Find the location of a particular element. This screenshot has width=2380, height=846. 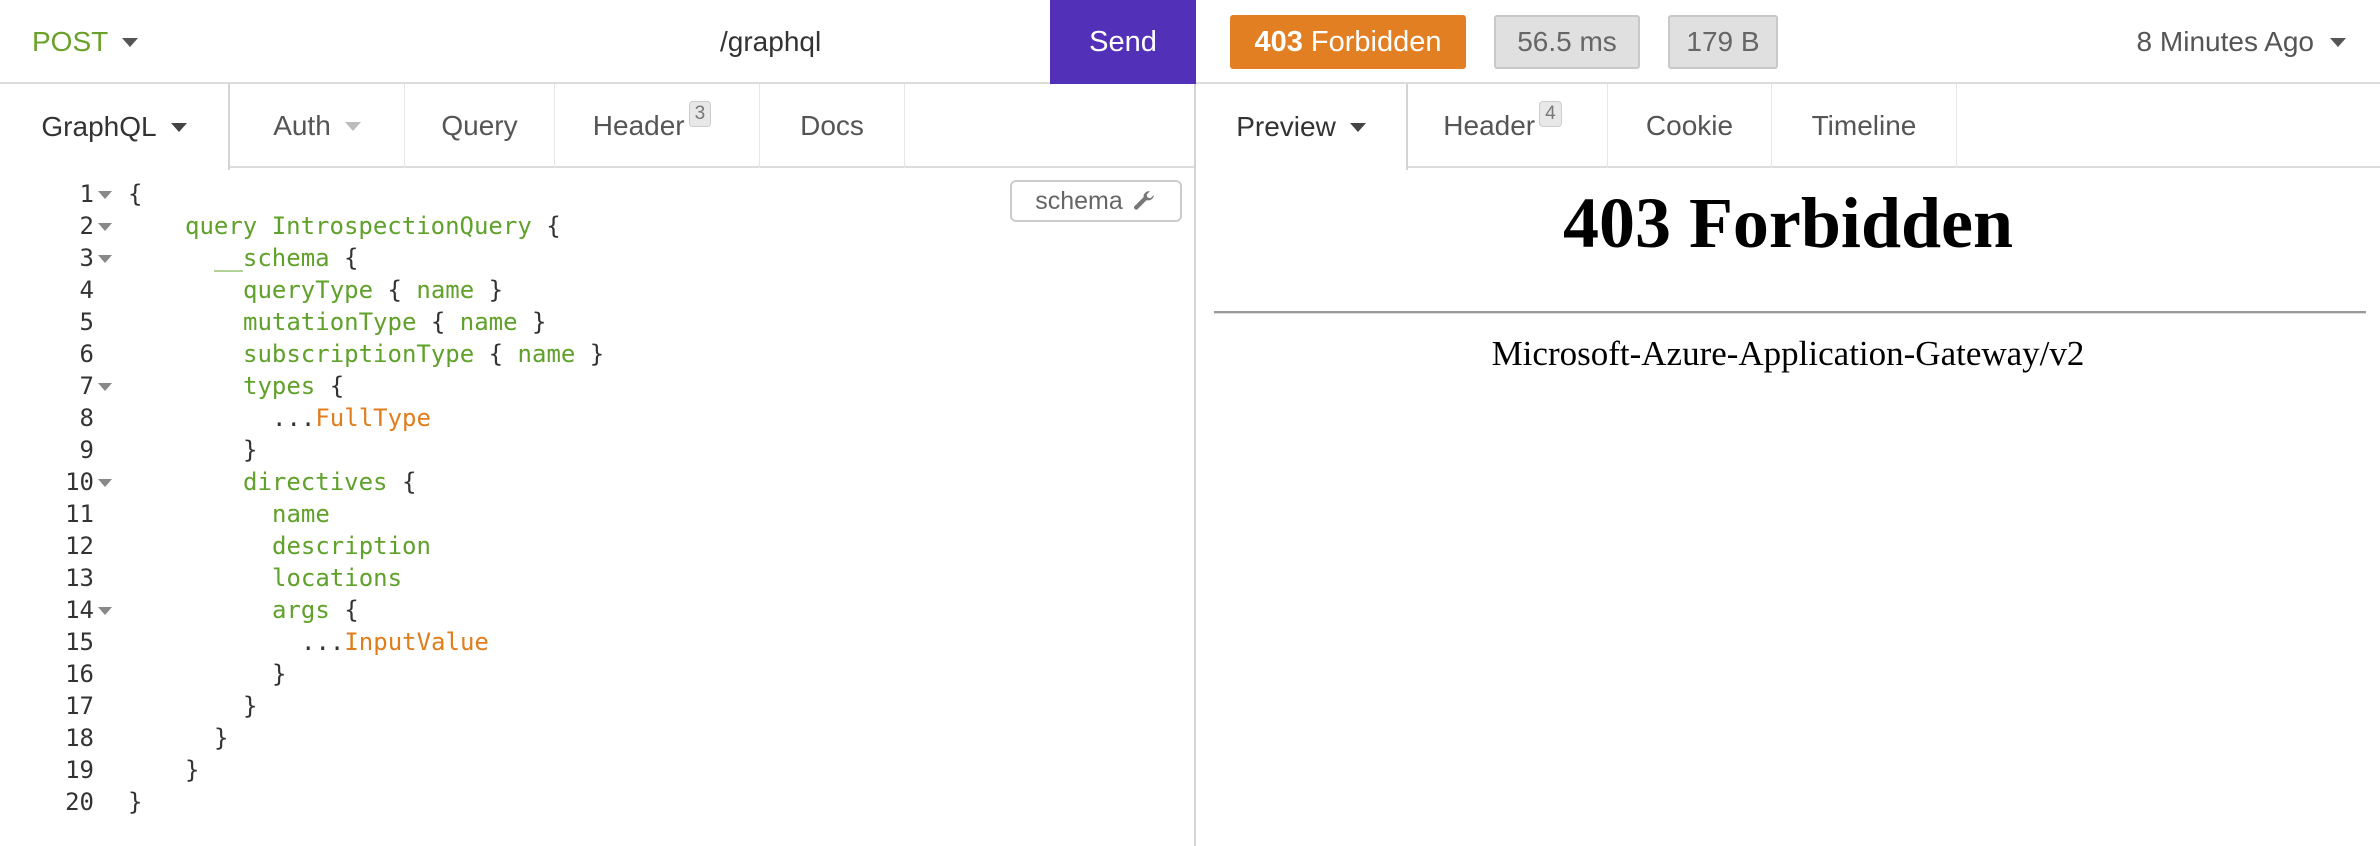

line-number-row: 11 is located at coordinates (64, 514).